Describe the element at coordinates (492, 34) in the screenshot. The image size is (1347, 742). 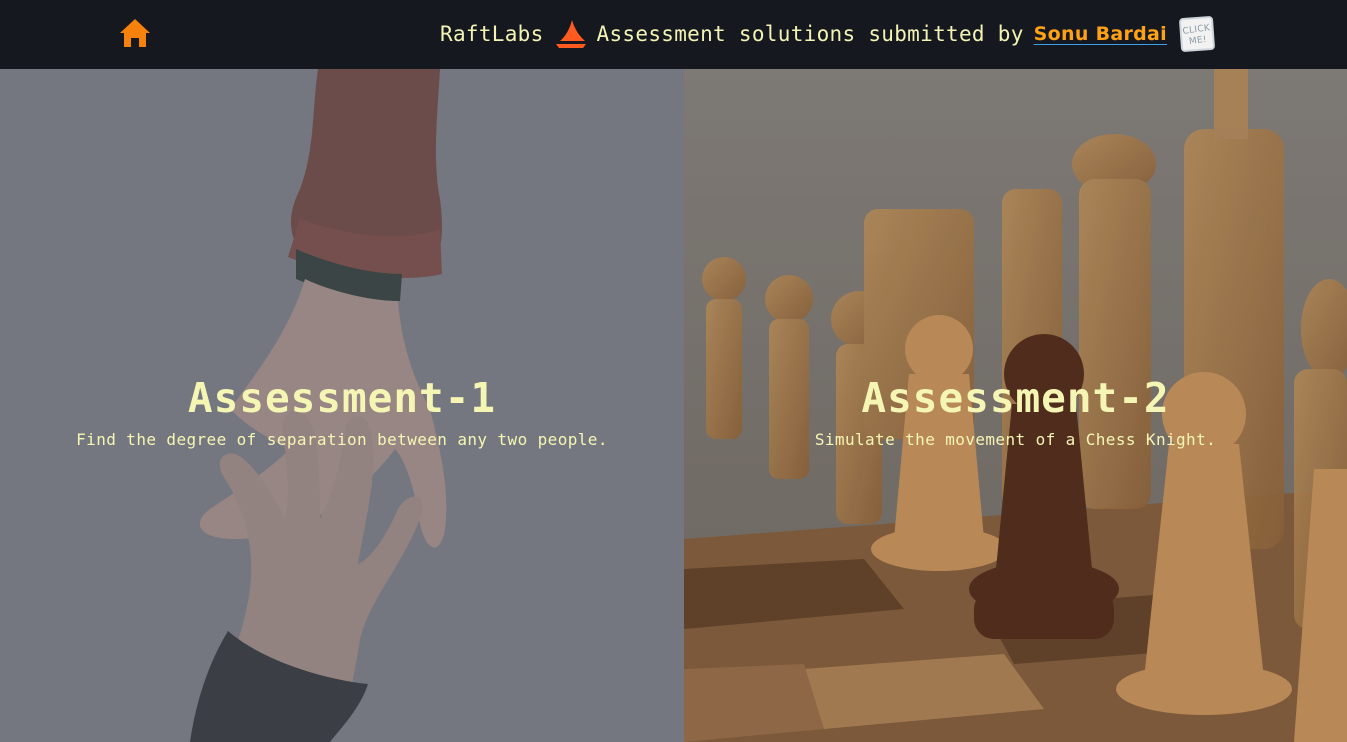
I see `brand-name: RaftLabs` at that location.